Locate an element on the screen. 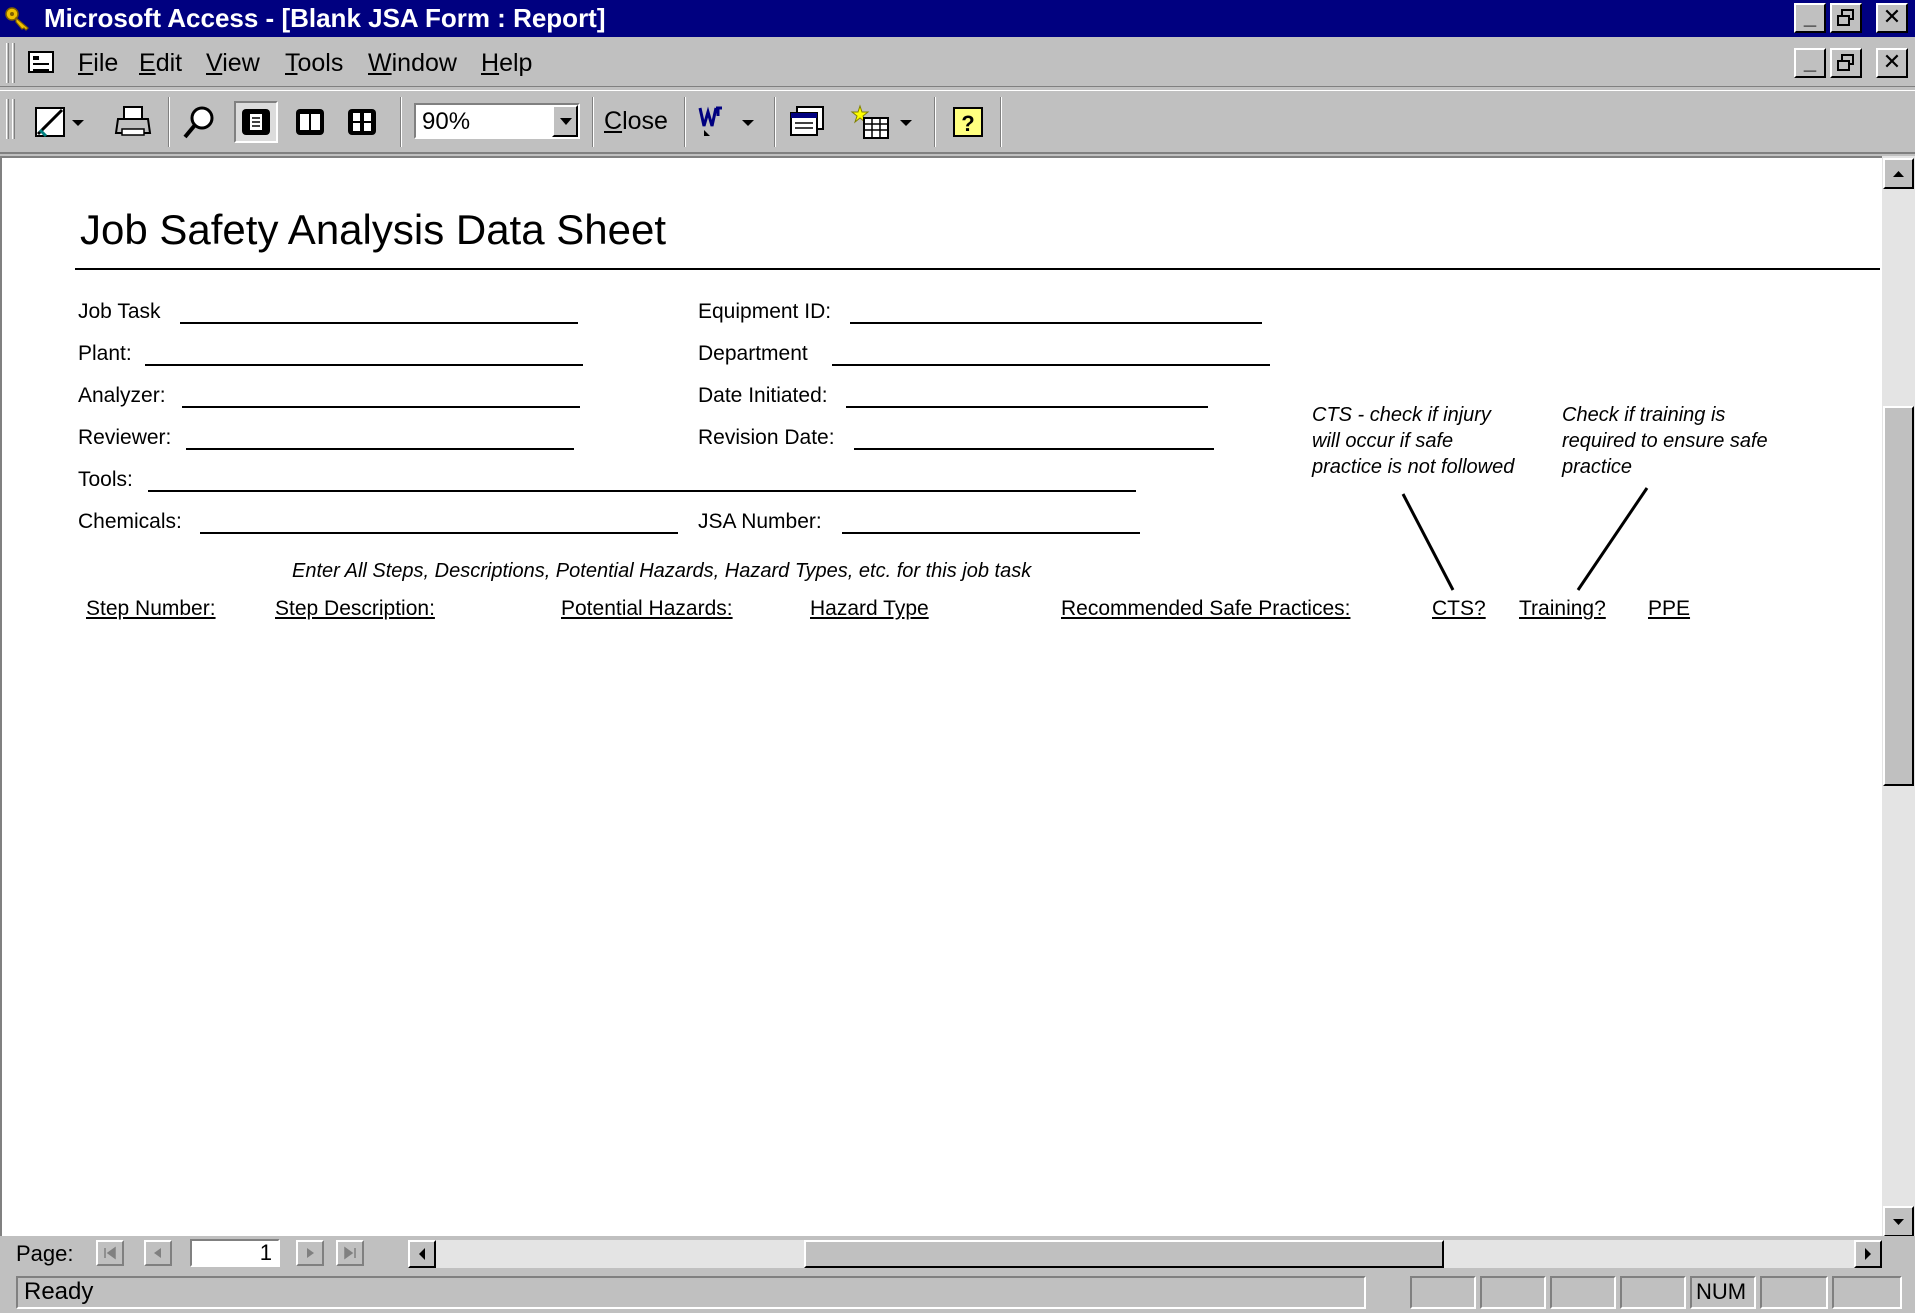 The width and height of the screenshot is (1915, 1313). doc-restore-button is located at coordinates (1846, 63).